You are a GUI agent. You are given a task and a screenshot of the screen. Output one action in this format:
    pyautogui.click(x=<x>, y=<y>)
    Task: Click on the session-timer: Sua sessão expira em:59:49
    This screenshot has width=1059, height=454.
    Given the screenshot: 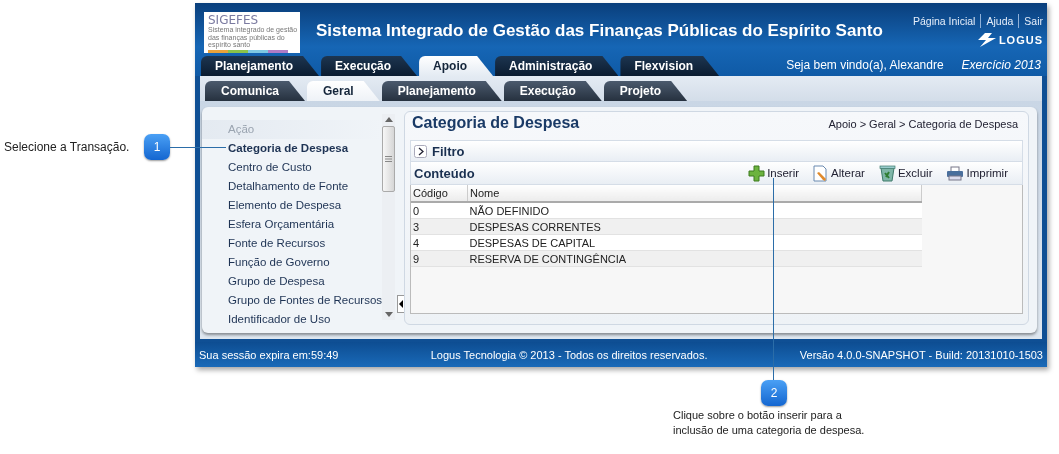 What is the action you would take?
    pyautogui.click(x=269, y=354)
    